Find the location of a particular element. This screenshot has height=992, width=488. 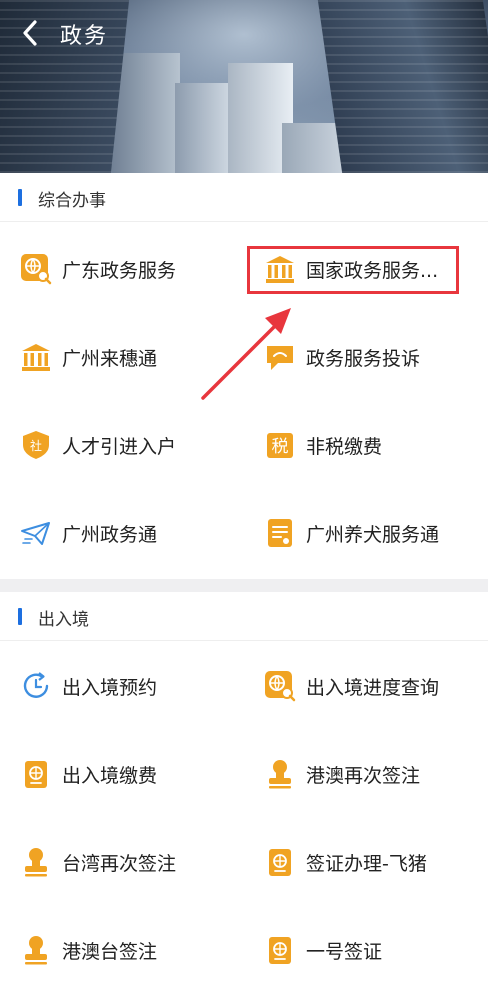

page-title: 政务 is located at coordinates (84, 36).